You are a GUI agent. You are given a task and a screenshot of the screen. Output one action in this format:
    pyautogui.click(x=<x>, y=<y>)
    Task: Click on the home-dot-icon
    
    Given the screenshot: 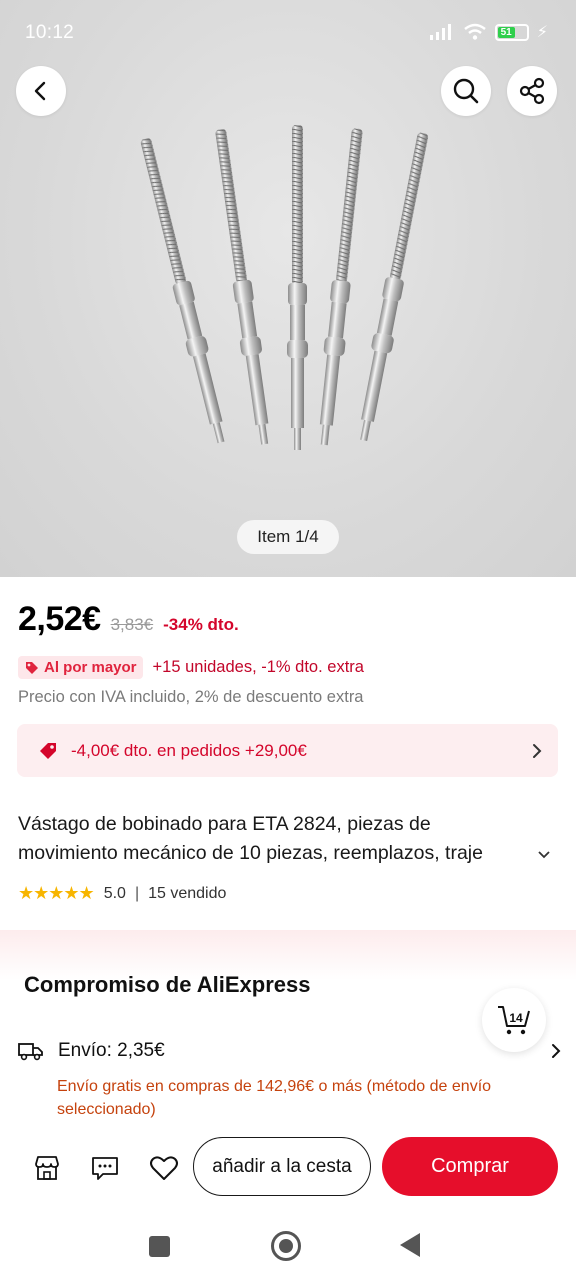 What is the action you would take?
    pyautogui.click(x=286, y=1246)
    